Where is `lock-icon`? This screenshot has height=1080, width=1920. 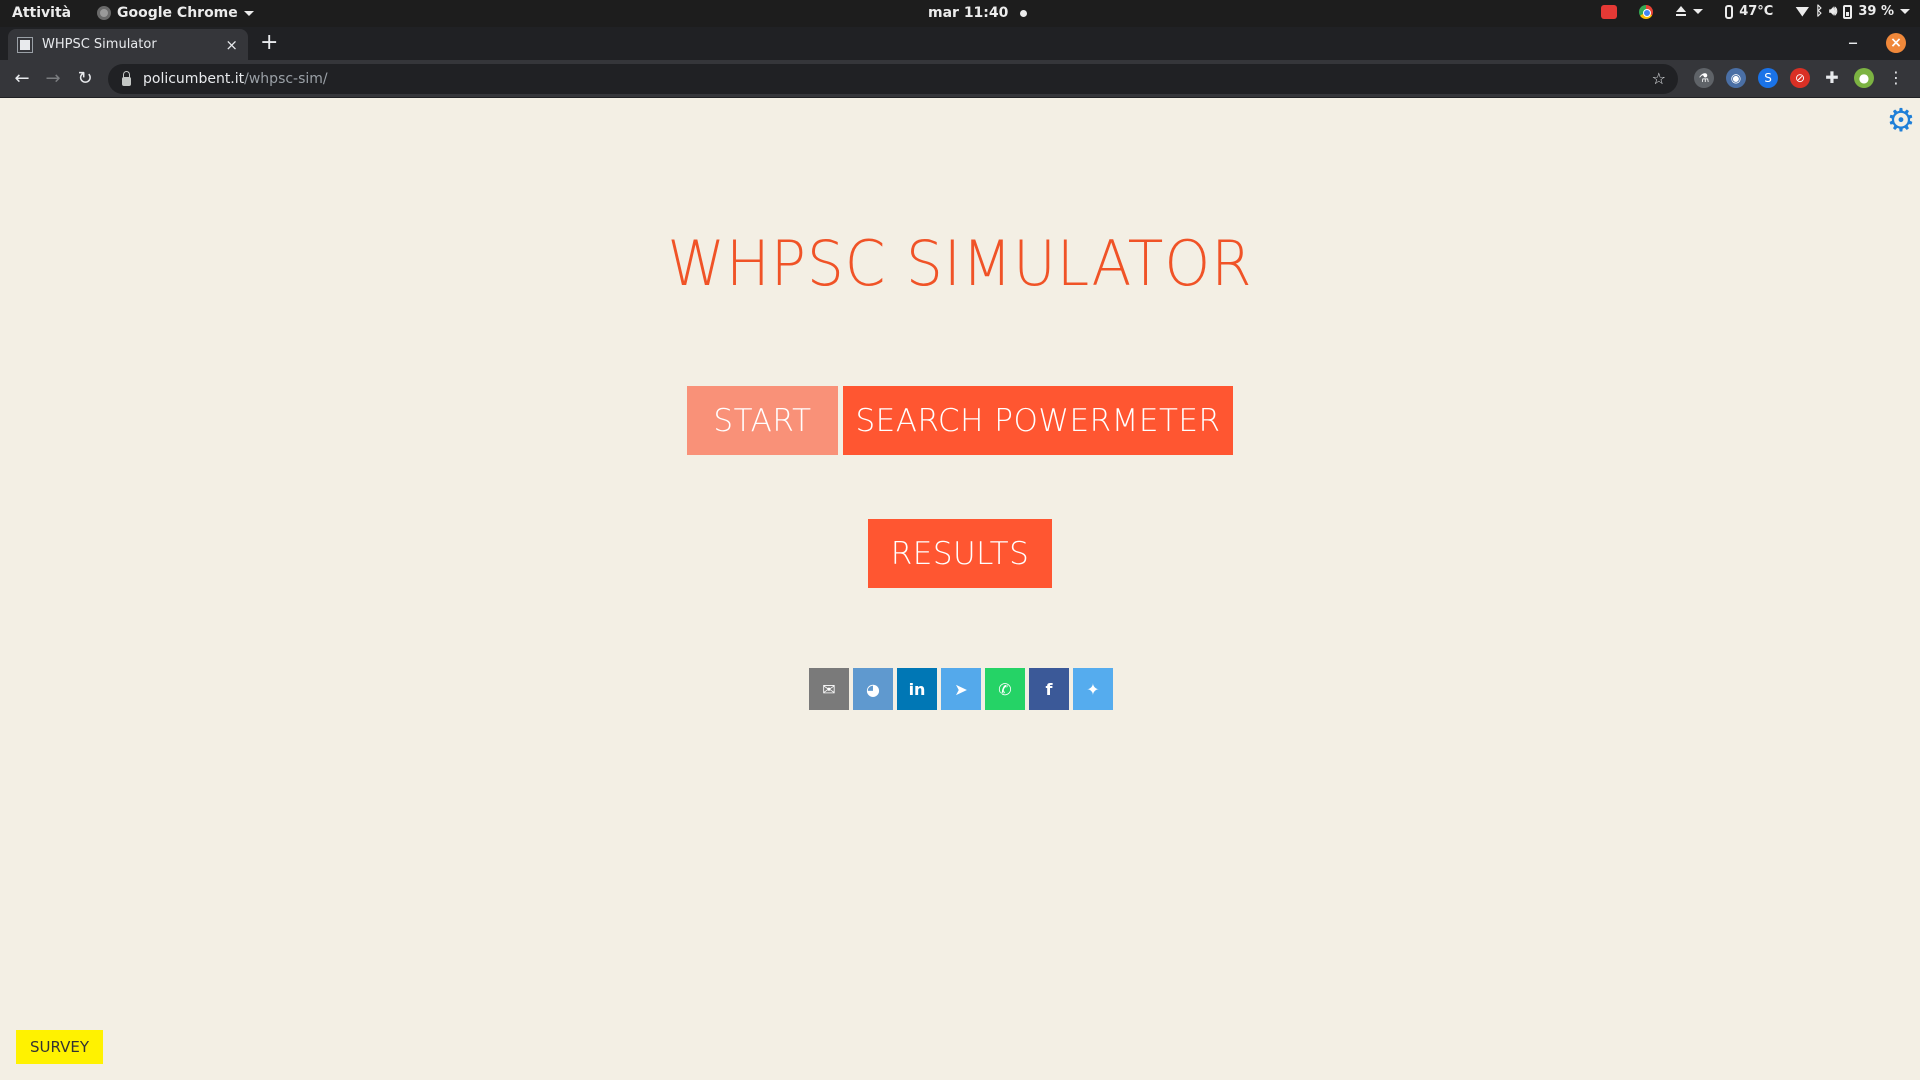 lock-icon is located at coordinates (126, 78).